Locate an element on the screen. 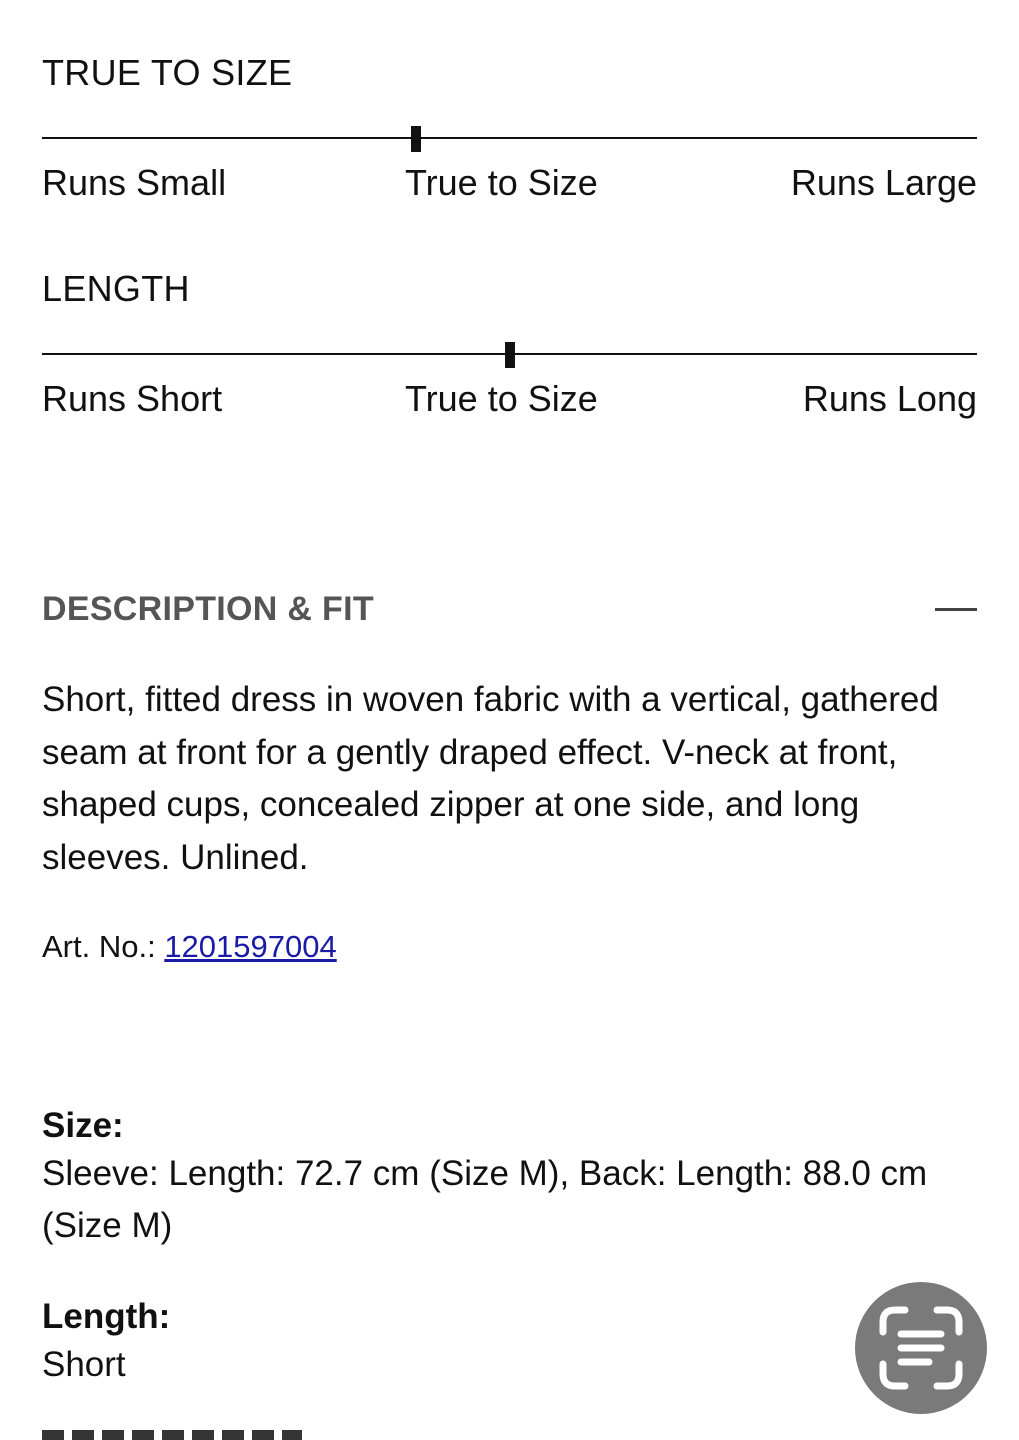 This screenshot has height=1440, width=1019. fit-label-runs-long: Runs Long is located at coordinates (889, 398).